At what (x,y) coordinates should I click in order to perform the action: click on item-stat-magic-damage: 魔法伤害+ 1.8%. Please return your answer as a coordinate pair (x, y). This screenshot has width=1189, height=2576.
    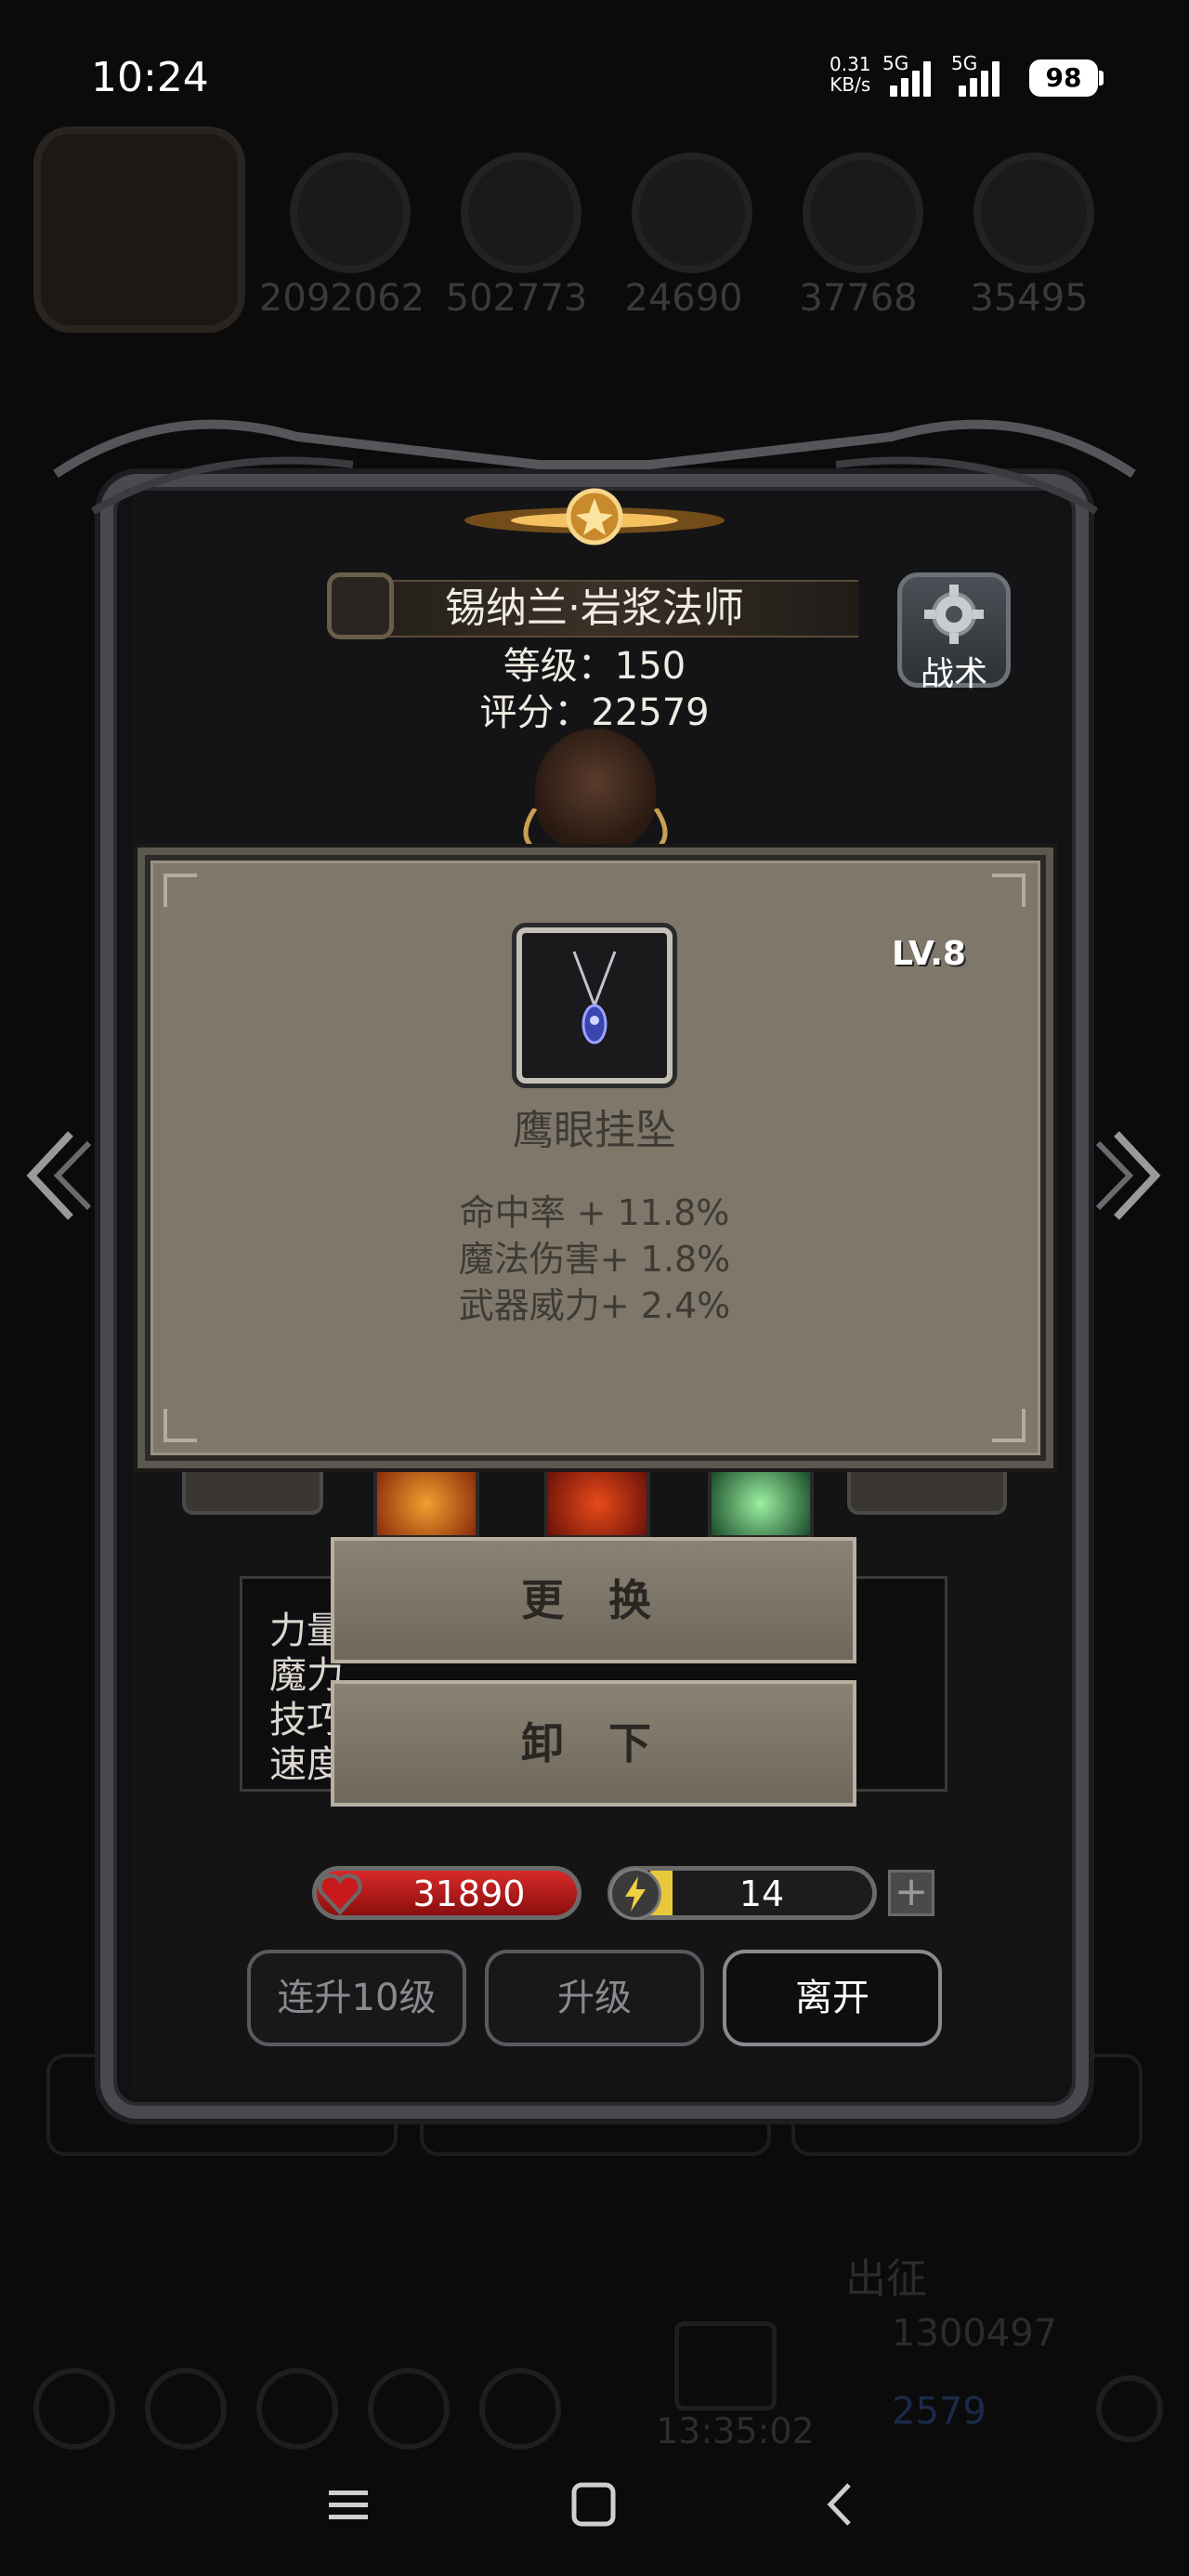
    Looking at the image, I should click on (594, 1259).